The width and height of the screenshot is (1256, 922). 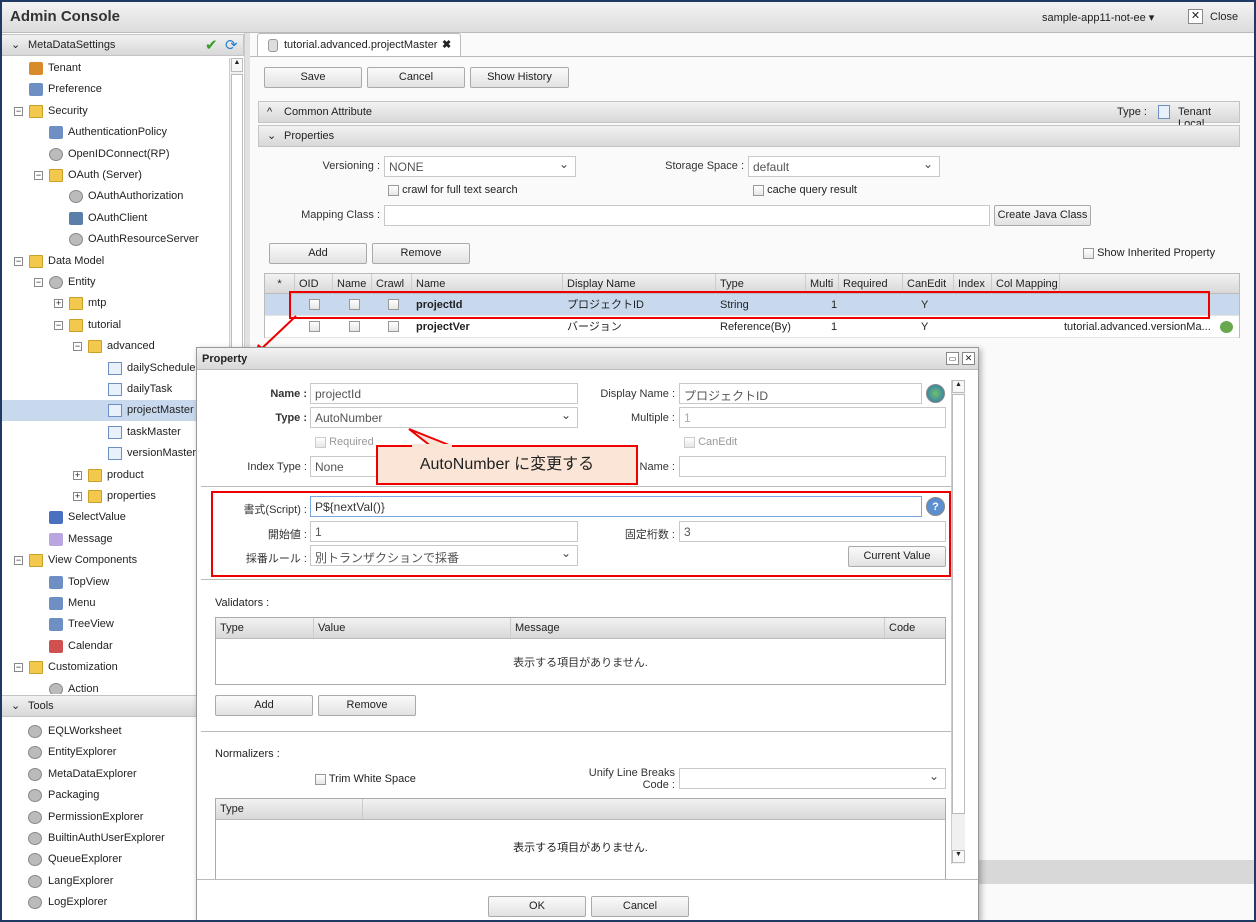 I want to click on canedit-checkbox: CanEdit, so click(x=710, y=442).